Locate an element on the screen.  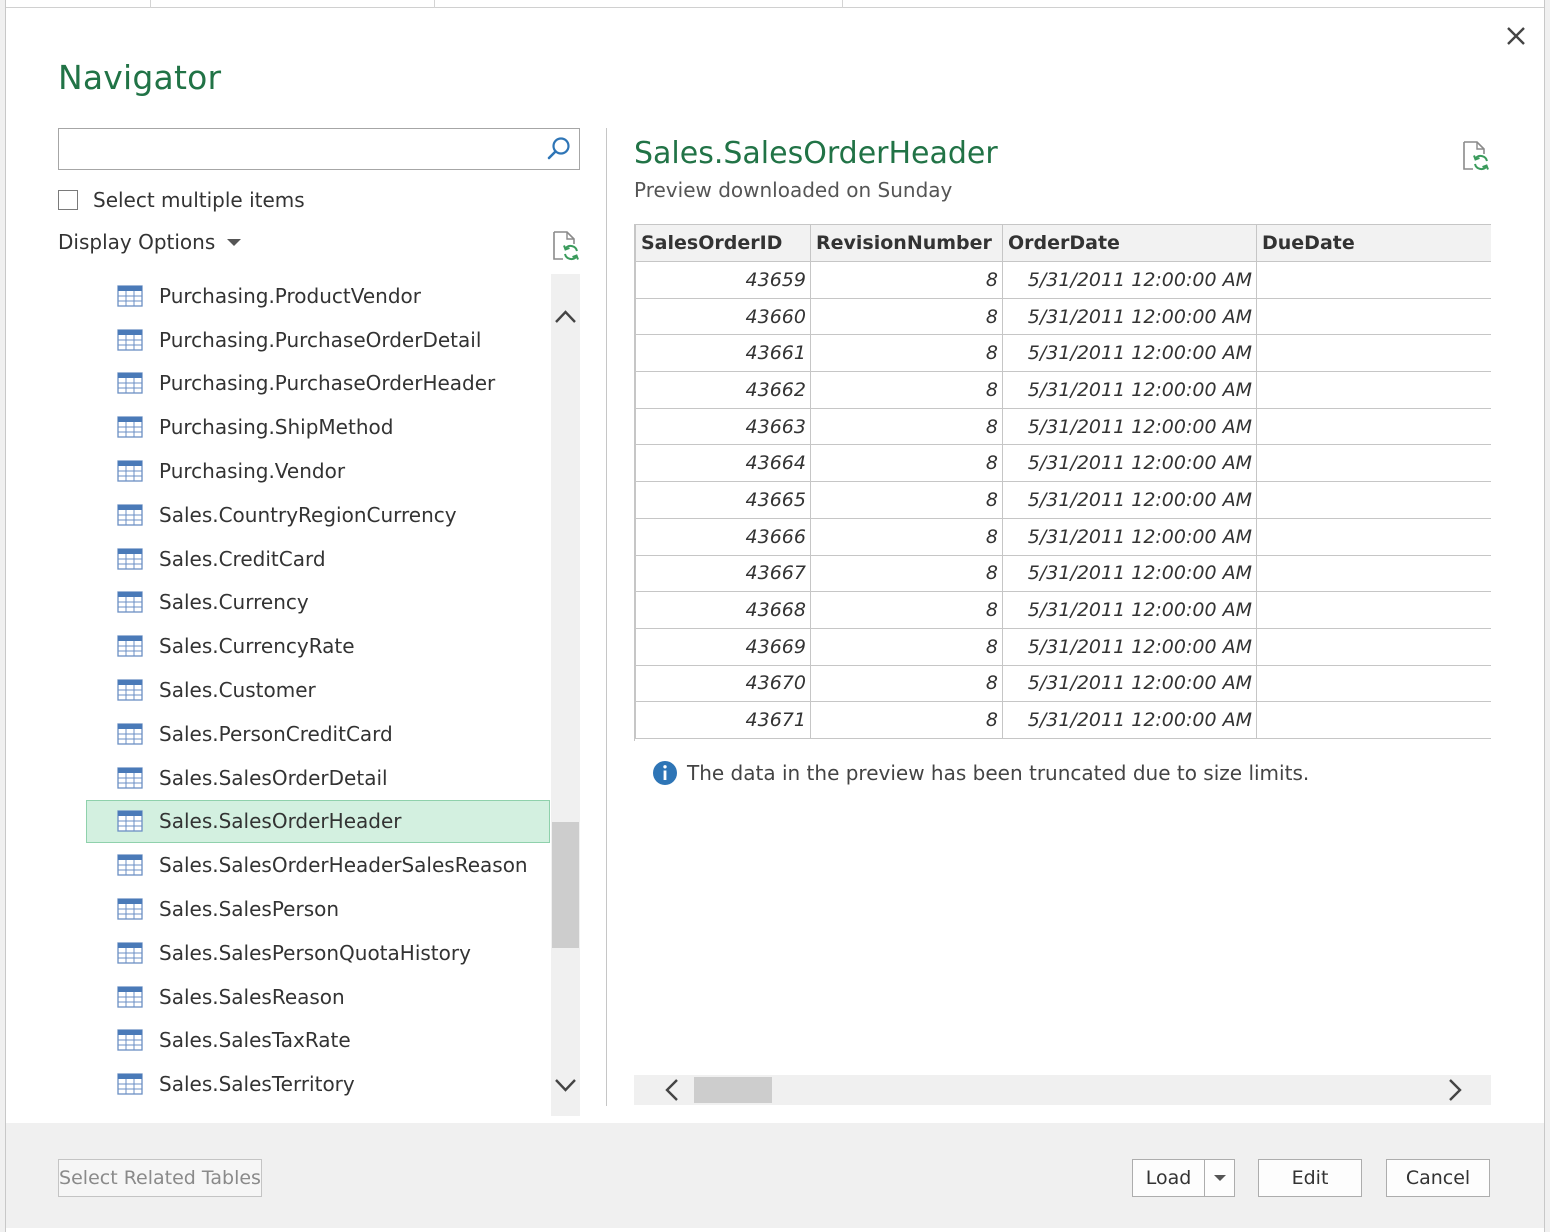
select-related-tables-button: Select Related Tables is located at coordinates (160, 1178).